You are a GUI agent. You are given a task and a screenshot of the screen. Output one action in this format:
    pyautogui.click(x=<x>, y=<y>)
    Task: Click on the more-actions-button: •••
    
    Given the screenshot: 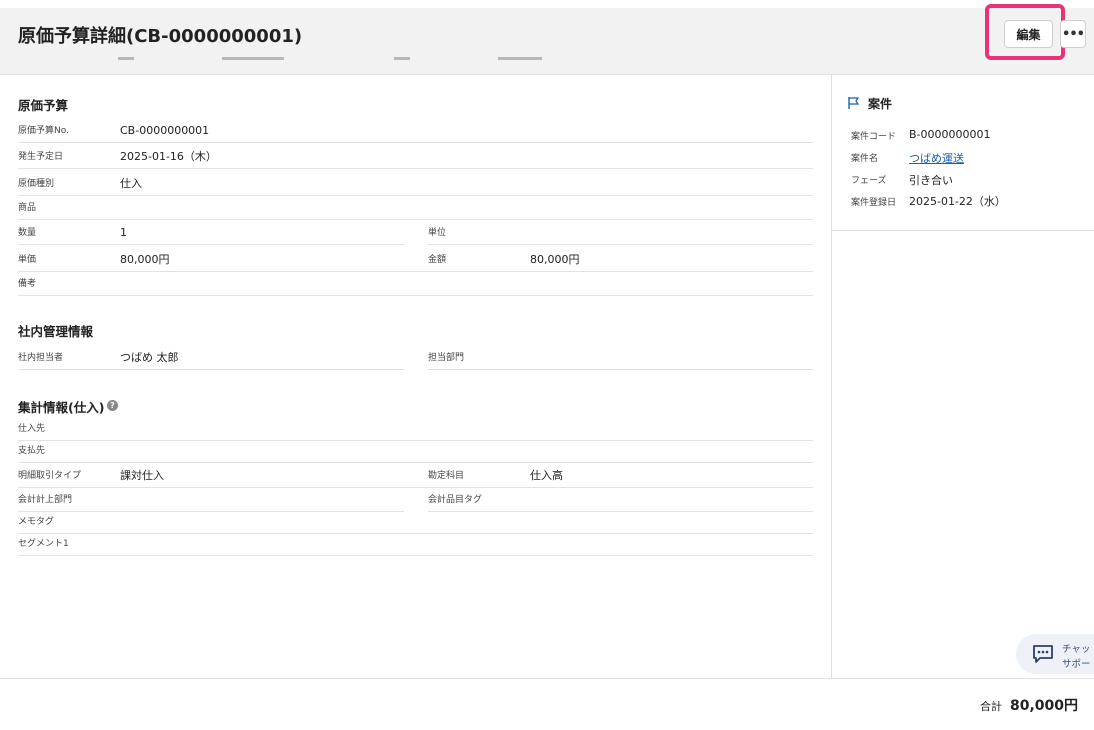 What is the action you would take?
    pyautogui.click(x=1073, y=34)
    